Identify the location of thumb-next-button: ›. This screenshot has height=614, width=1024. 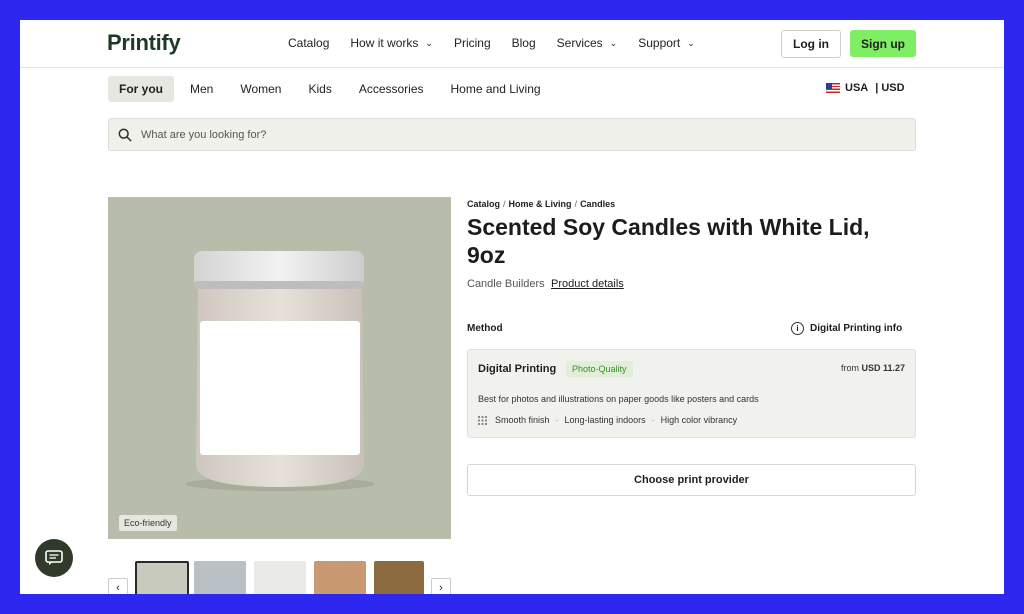
(441, 586).